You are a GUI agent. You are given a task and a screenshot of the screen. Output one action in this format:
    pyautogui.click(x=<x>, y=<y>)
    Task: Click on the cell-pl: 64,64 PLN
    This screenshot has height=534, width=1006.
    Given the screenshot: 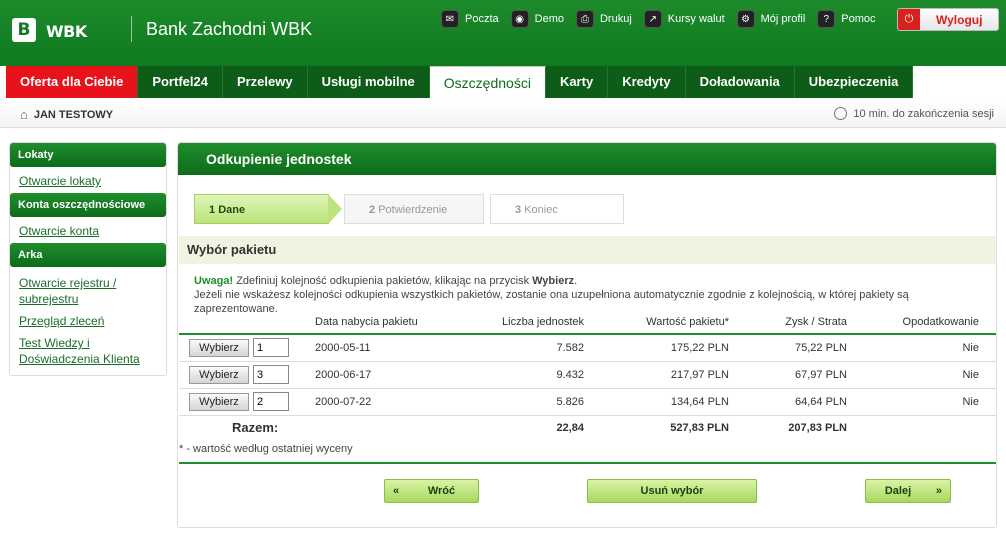 What is the action you would take?
    pyautogui.click(x=821, y=402)
    